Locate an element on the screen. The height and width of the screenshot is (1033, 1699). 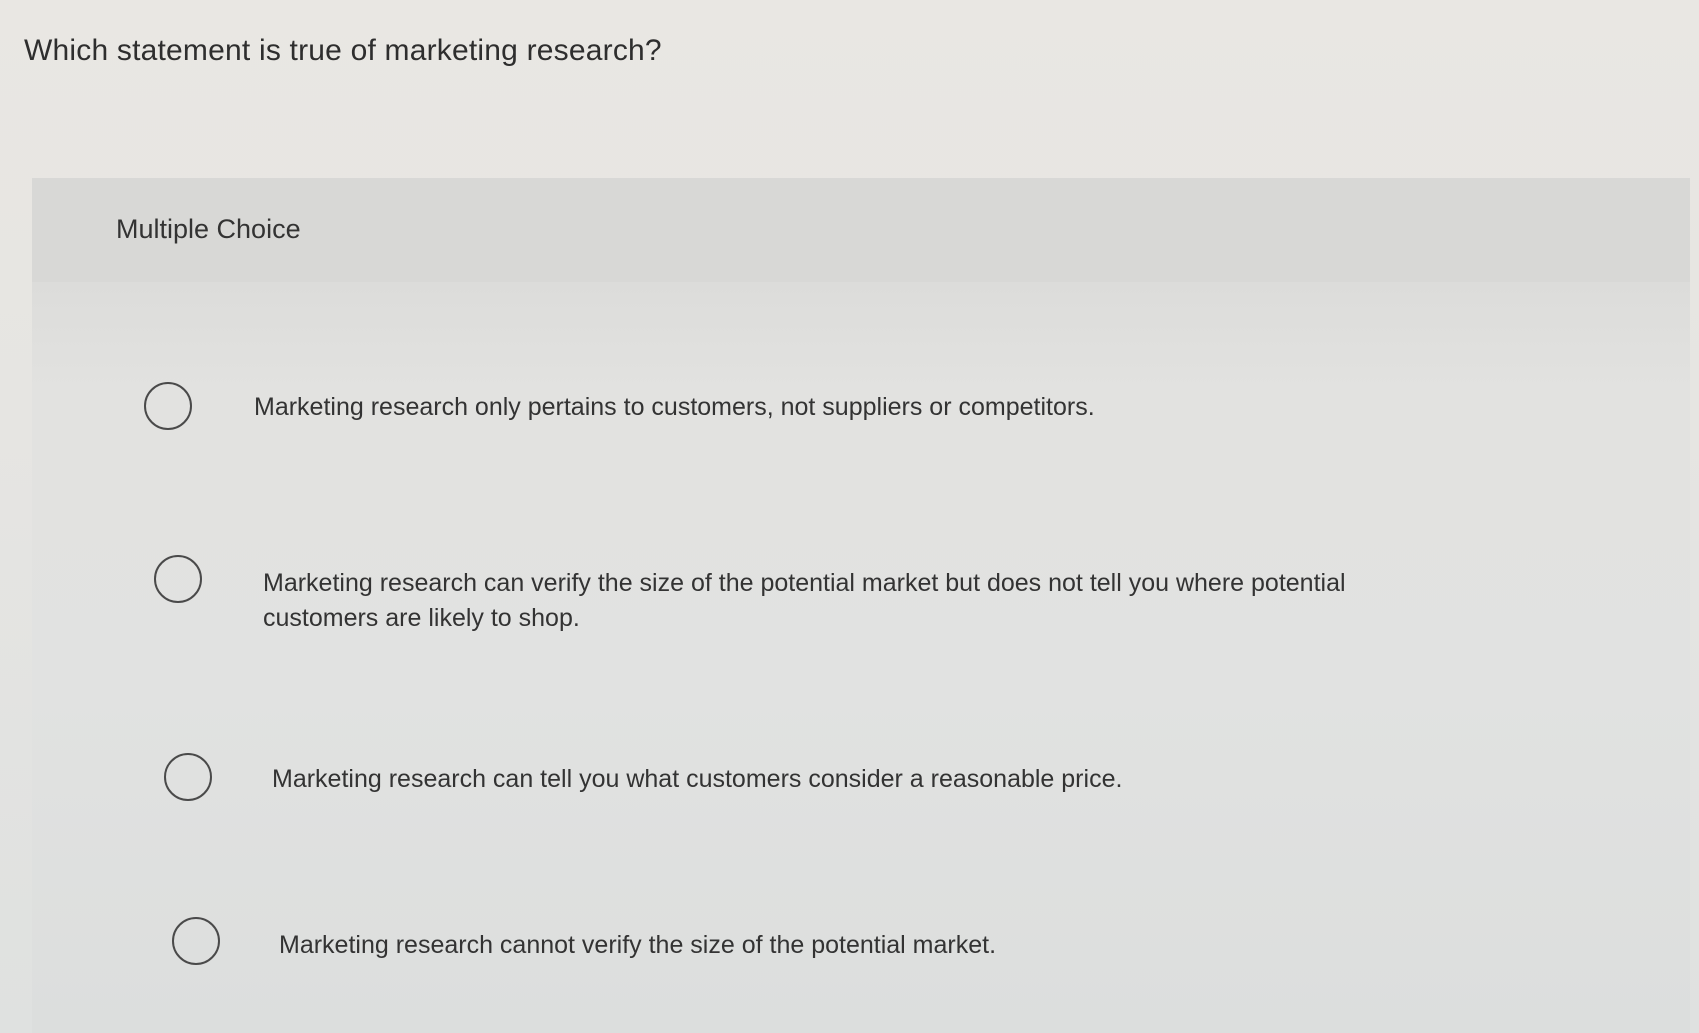
multiple-choice-header: Multiple Choice is located at coordinates (861, 230).